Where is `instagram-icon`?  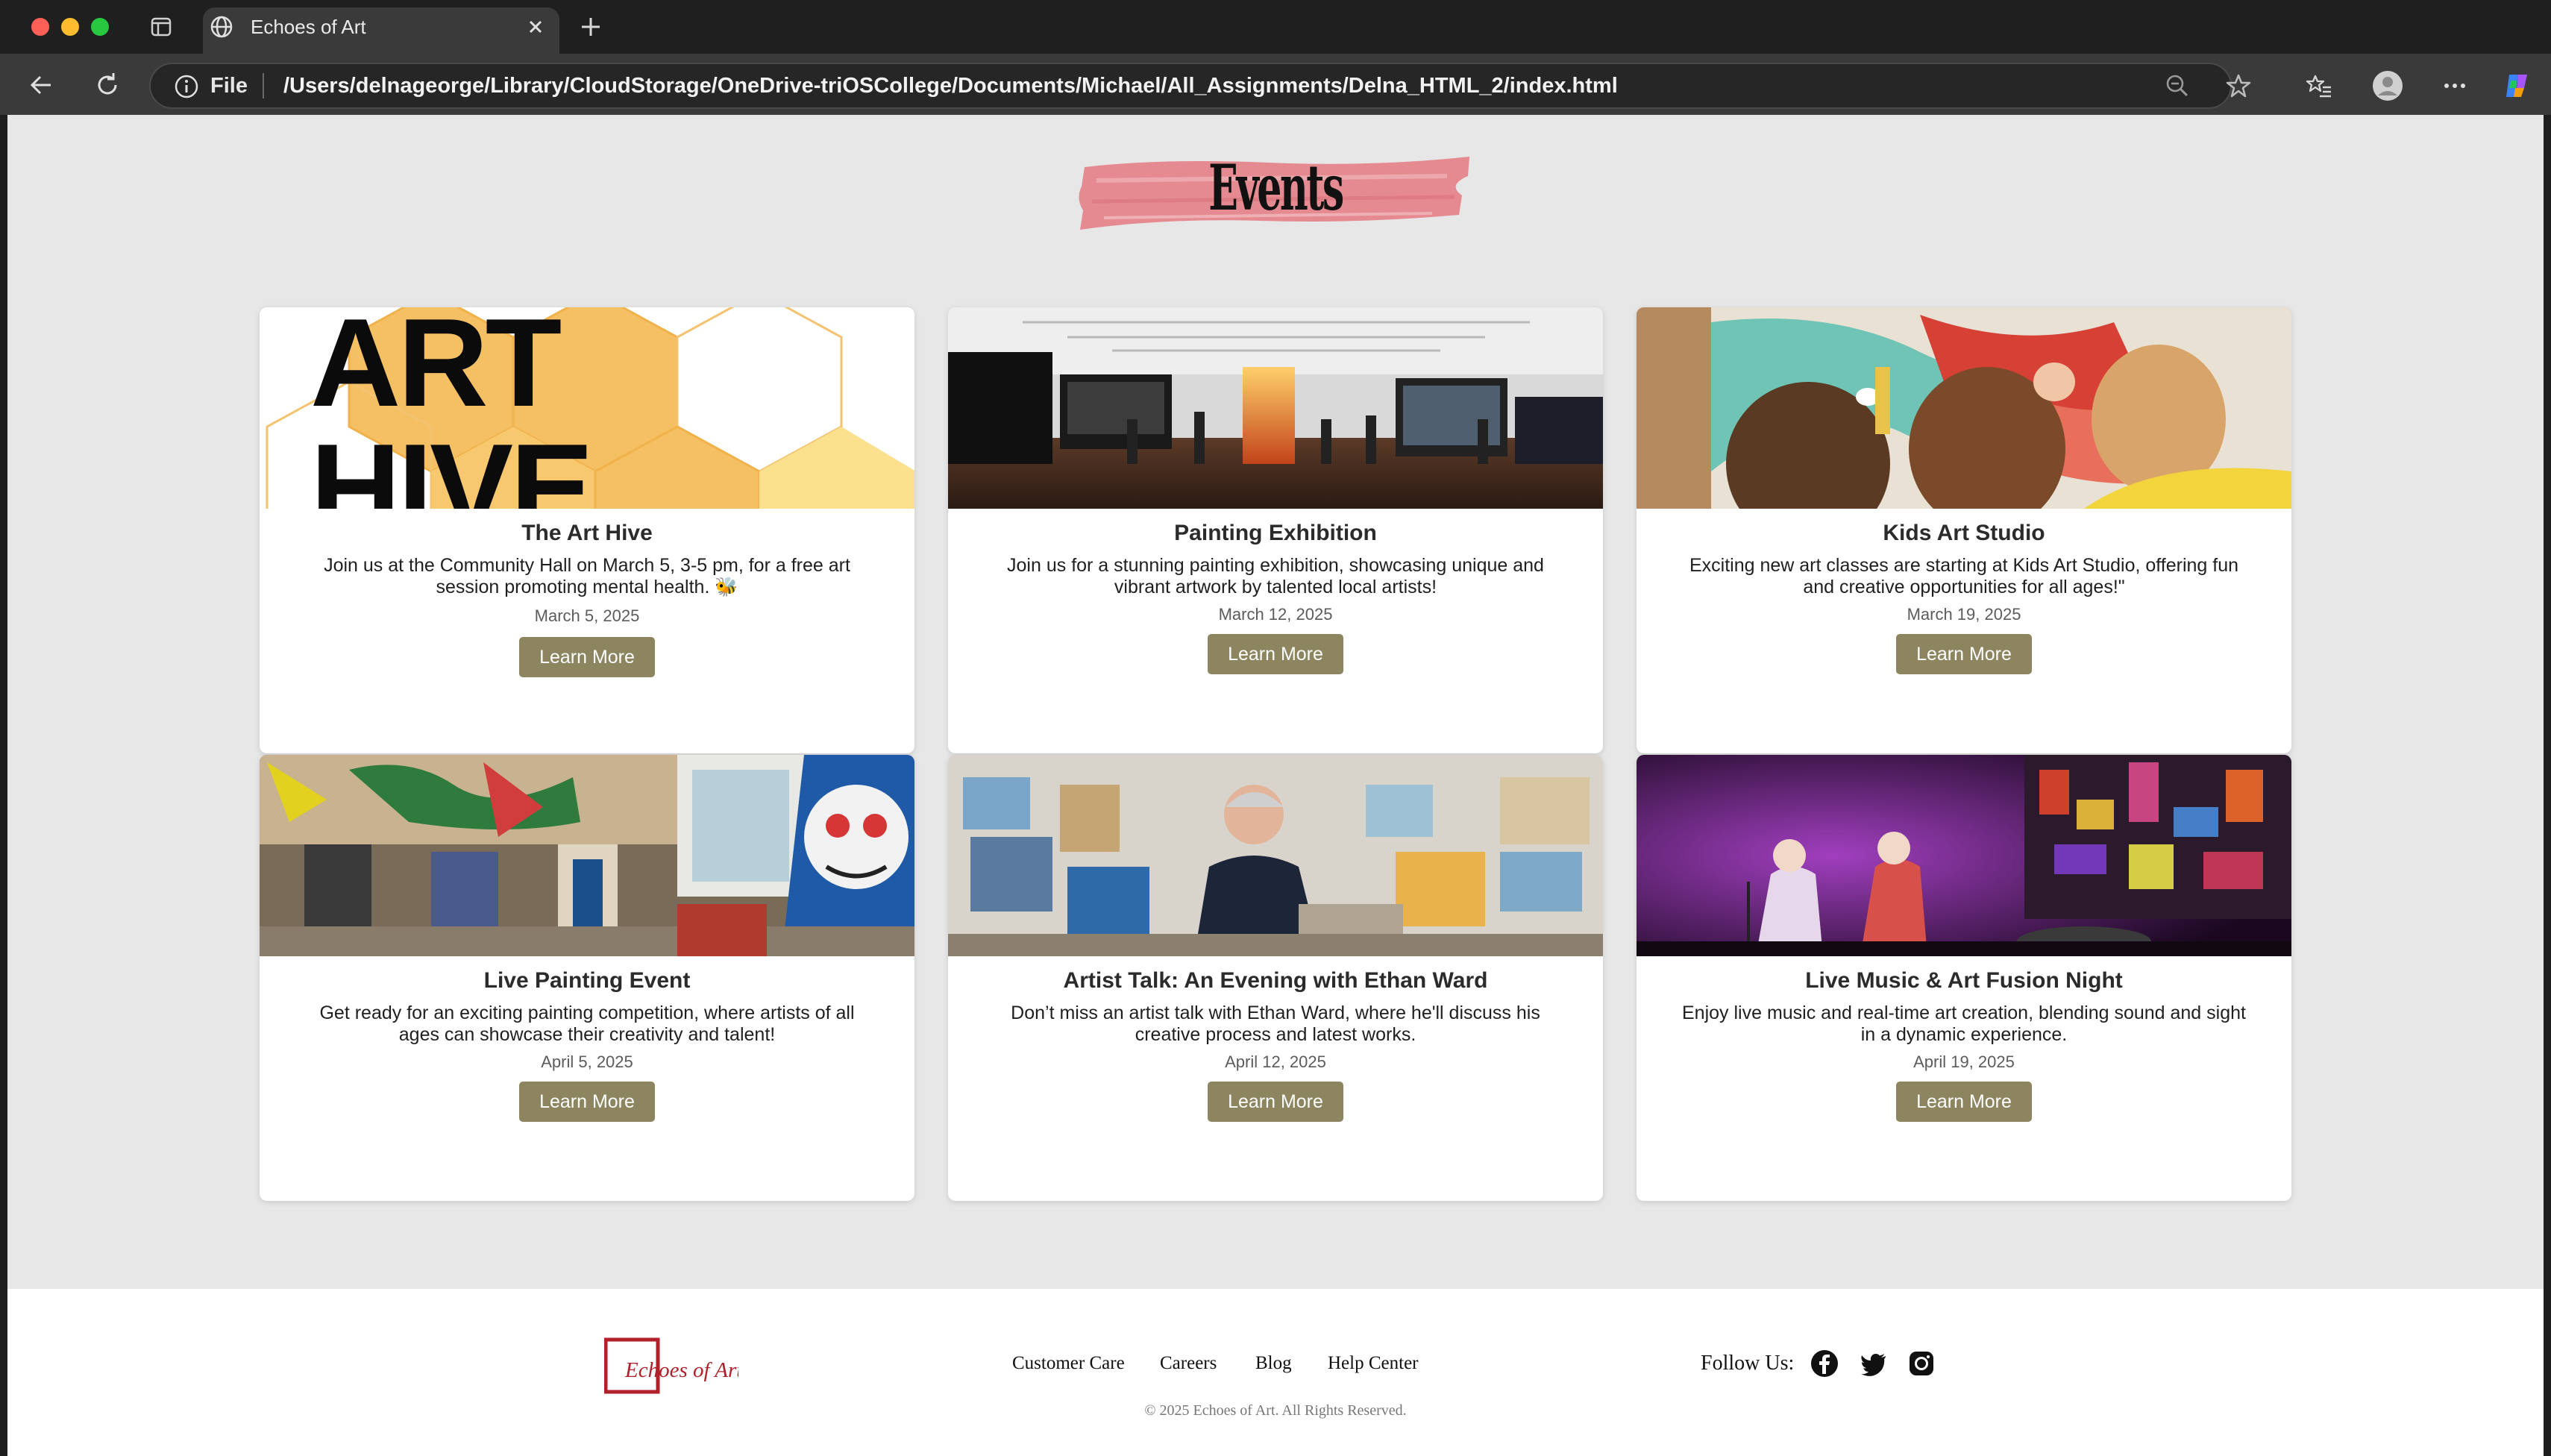
instagram-icon is located at coordinates (1921, 1363).